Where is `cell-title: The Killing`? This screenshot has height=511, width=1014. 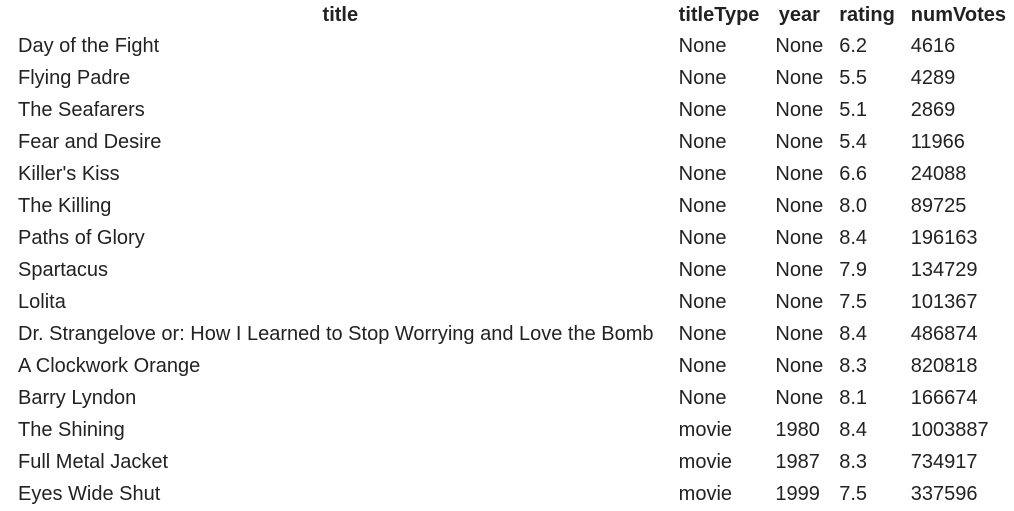
cell-title: The Killing is located at coordinates (65, 206).